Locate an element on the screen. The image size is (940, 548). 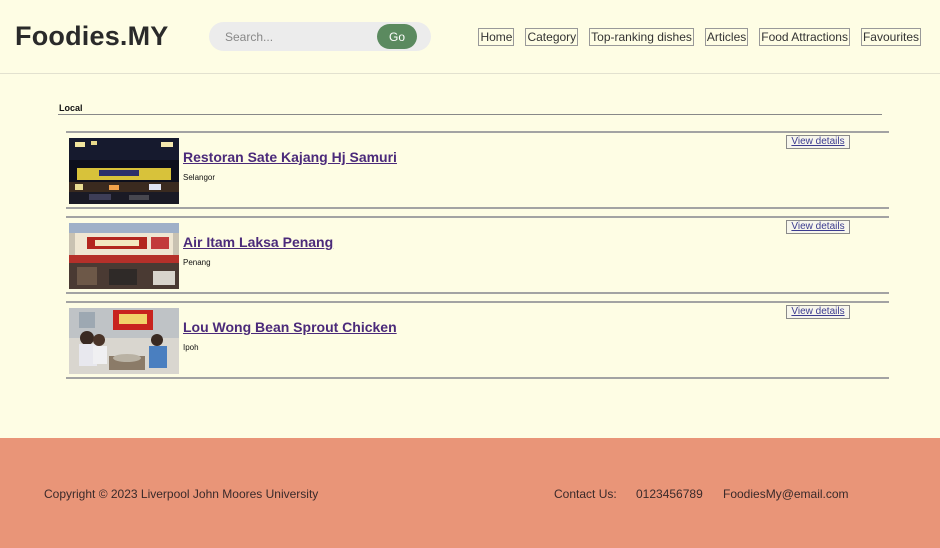
restaurant-name: Air Itam Laksa Penang is located at coordinates (258, 242).